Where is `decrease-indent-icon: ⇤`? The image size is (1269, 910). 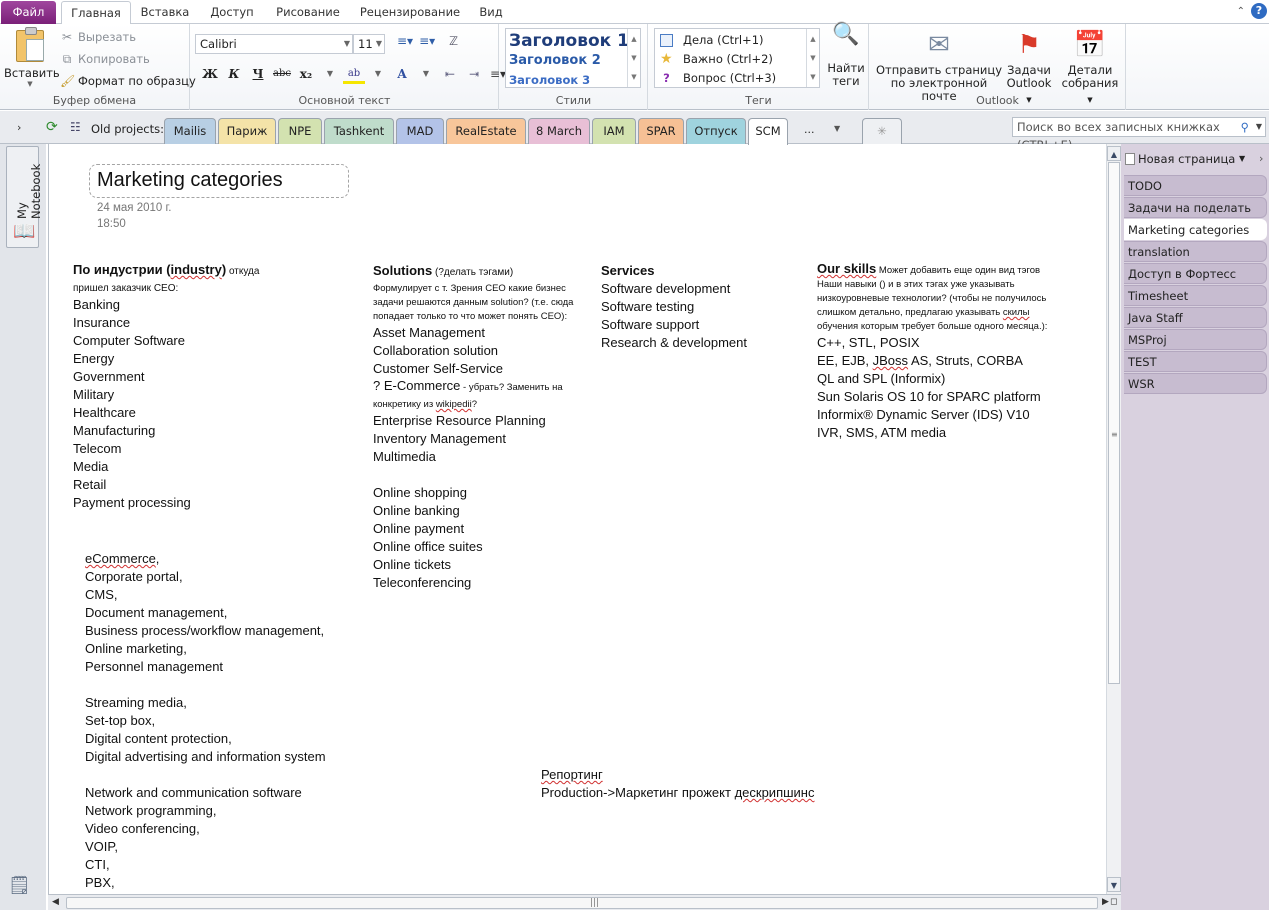
decrease-indent-icon: ⇤ is located at coordinates (450, 74).